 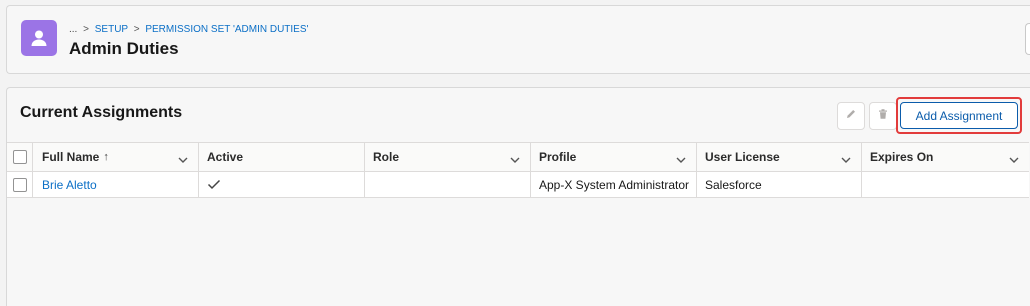 I want to click on trash-icon, so click(x=883, y=116).